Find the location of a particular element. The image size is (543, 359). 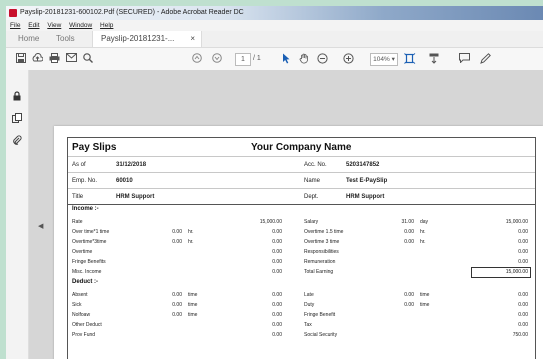

comment-icon is located at coordinates (464, 59).